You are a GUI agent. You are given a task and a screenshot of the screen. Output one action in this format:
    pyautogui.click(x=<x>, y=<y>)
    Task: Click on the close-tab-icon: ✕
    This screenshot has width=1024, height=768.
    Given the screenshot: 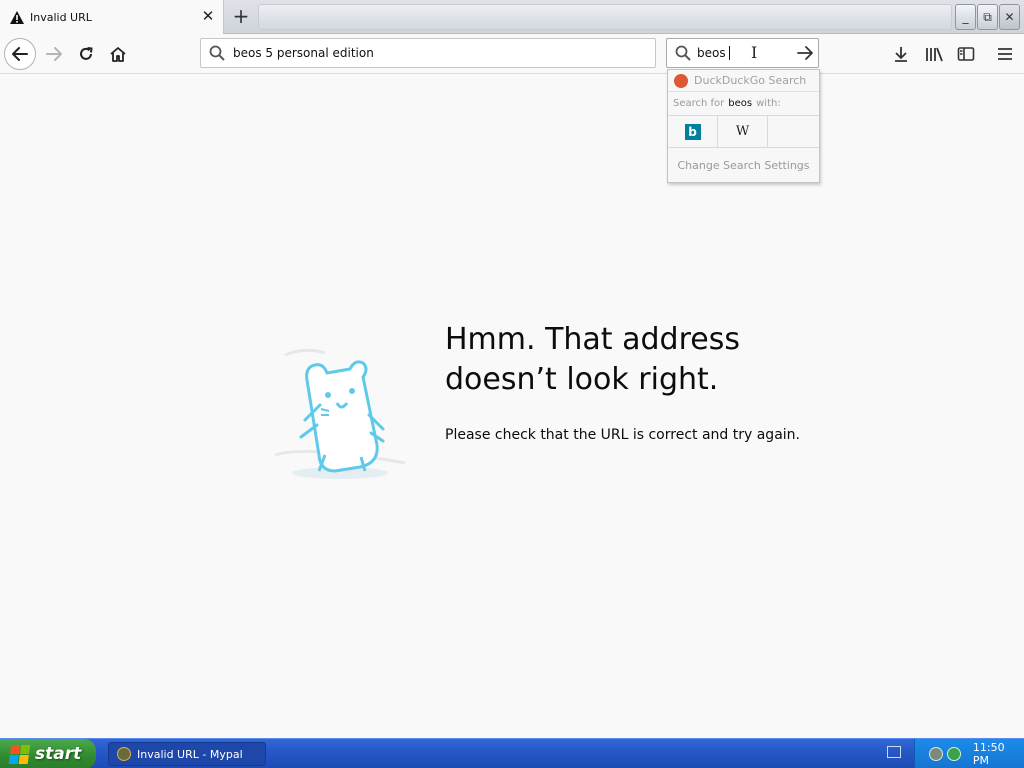 What is the action you would take?
    pyautogui.click(x=208, y=16)
    